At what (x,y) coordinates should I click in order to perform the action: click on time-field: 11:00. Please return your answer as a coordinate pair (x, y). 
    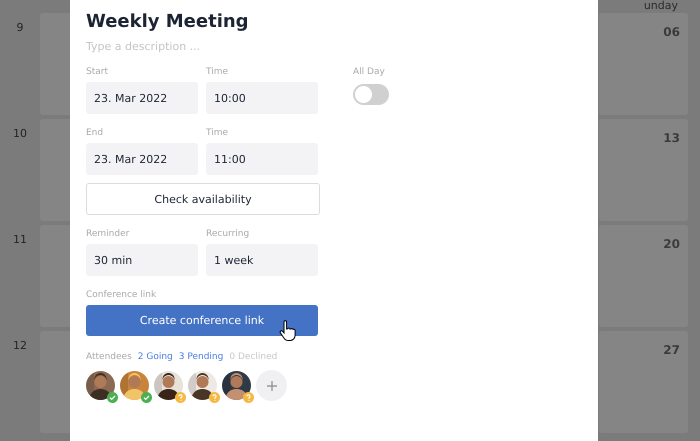
    Looking at the image, I should click on (262, 159).